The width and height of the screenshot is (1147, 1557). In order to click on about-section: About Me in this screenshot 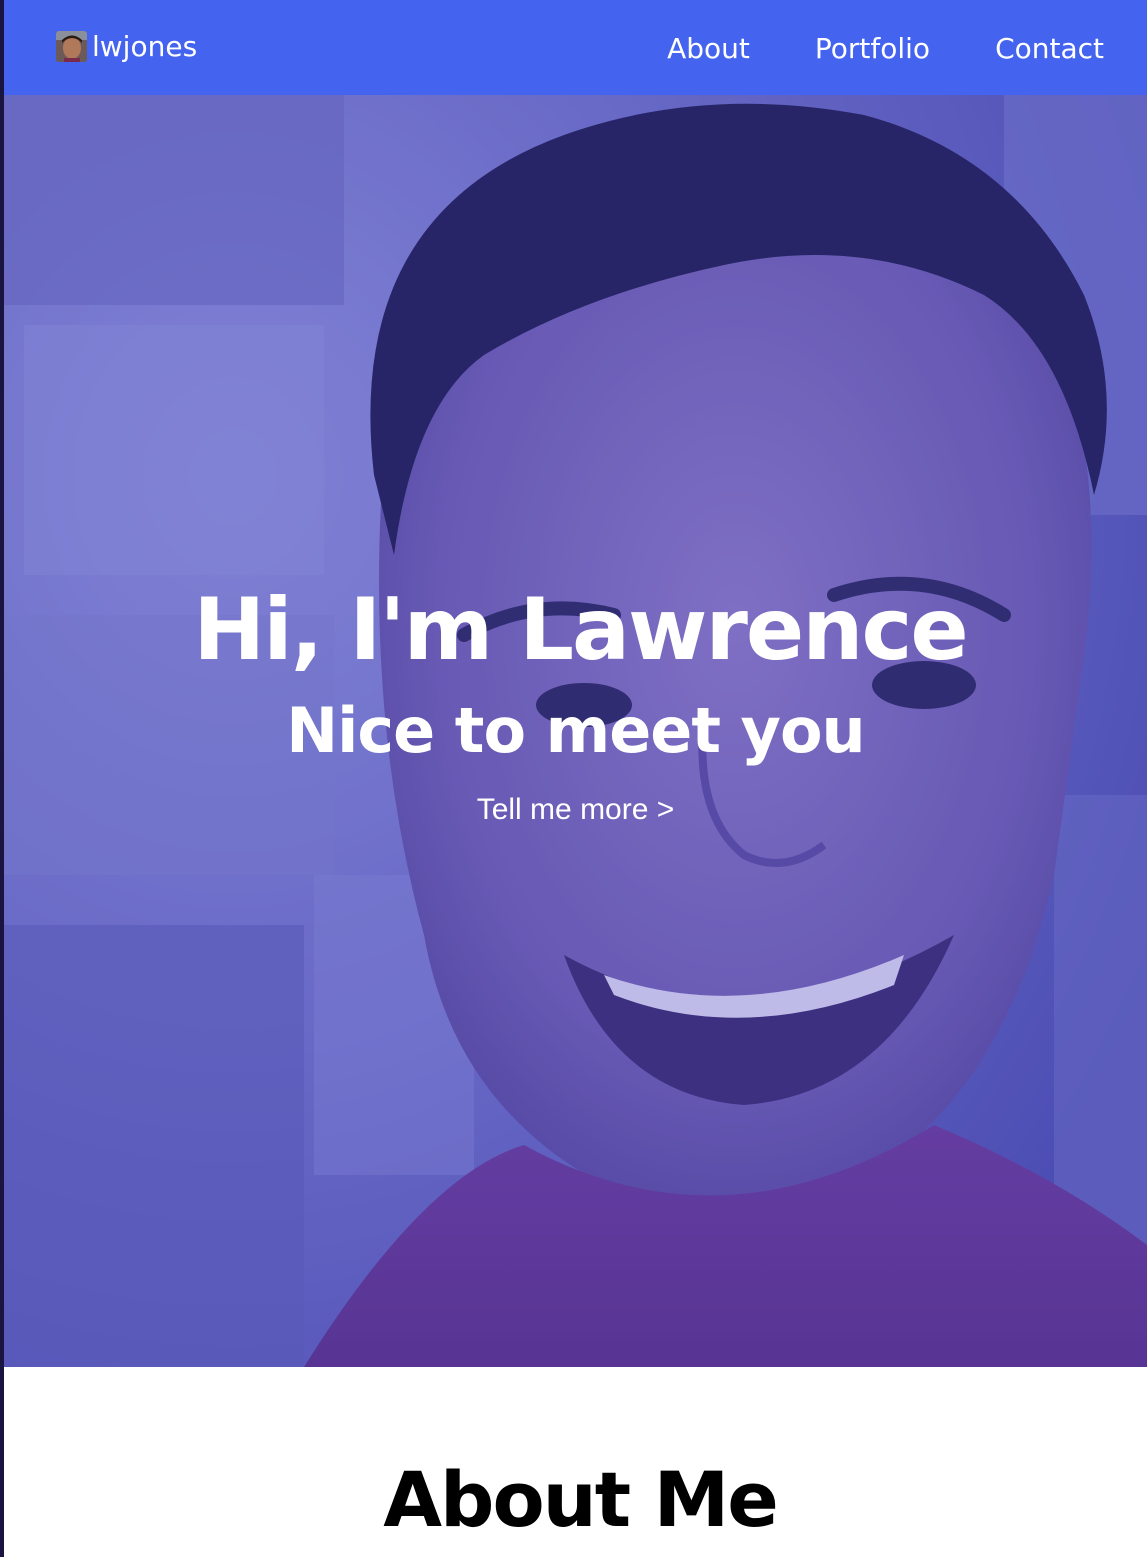, I will do `click(575, 1462)`.